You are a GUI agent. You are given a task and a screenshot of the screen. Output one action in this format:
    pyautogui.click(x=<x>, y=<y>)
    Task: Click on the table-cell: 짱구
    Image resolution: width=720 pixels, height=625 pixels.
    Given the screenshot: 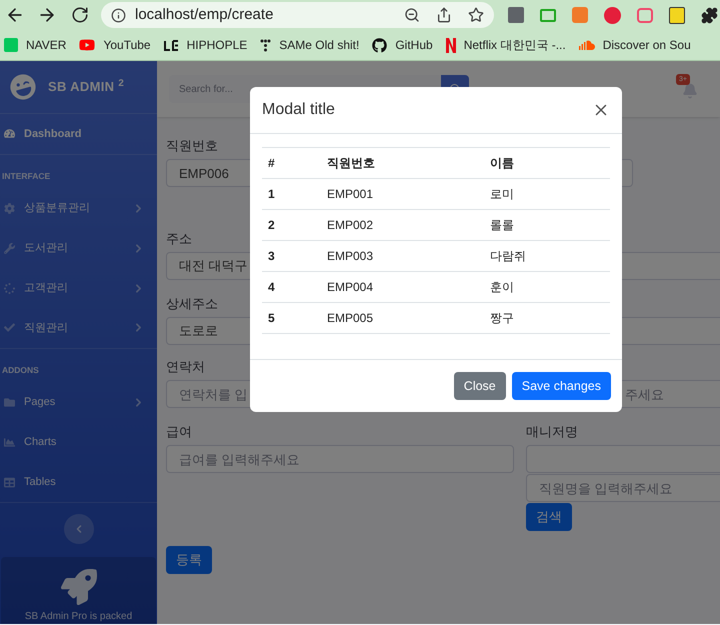 What is the action you would take?
    pyautogui.click(x=502, y=318)
    